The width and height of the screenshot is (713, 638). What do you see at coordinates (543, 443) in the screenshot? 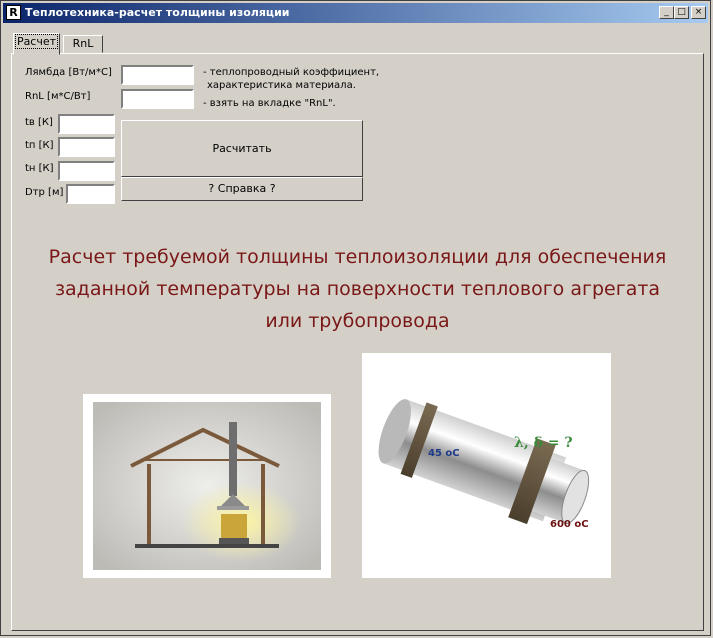
I see `lambda-delta-label: λ, δ = ?` at bounding box center [543, 443].